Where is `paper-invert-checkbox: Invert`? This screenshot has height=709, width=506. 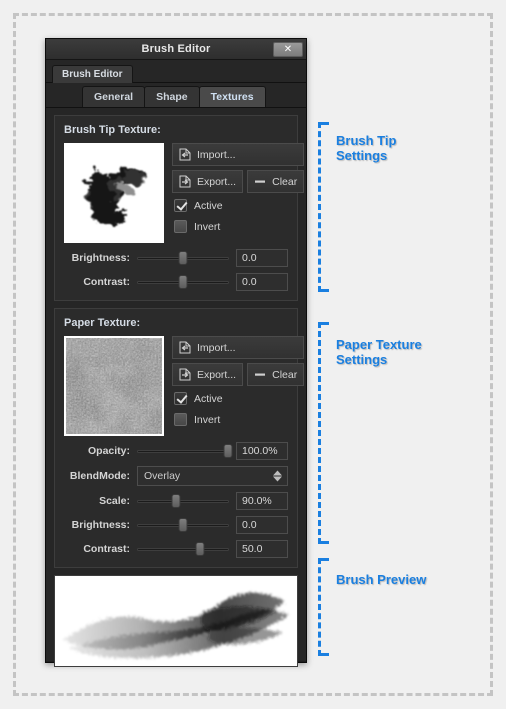
paper-invert-checkbox: Invert is located at coordinates (238, 419).